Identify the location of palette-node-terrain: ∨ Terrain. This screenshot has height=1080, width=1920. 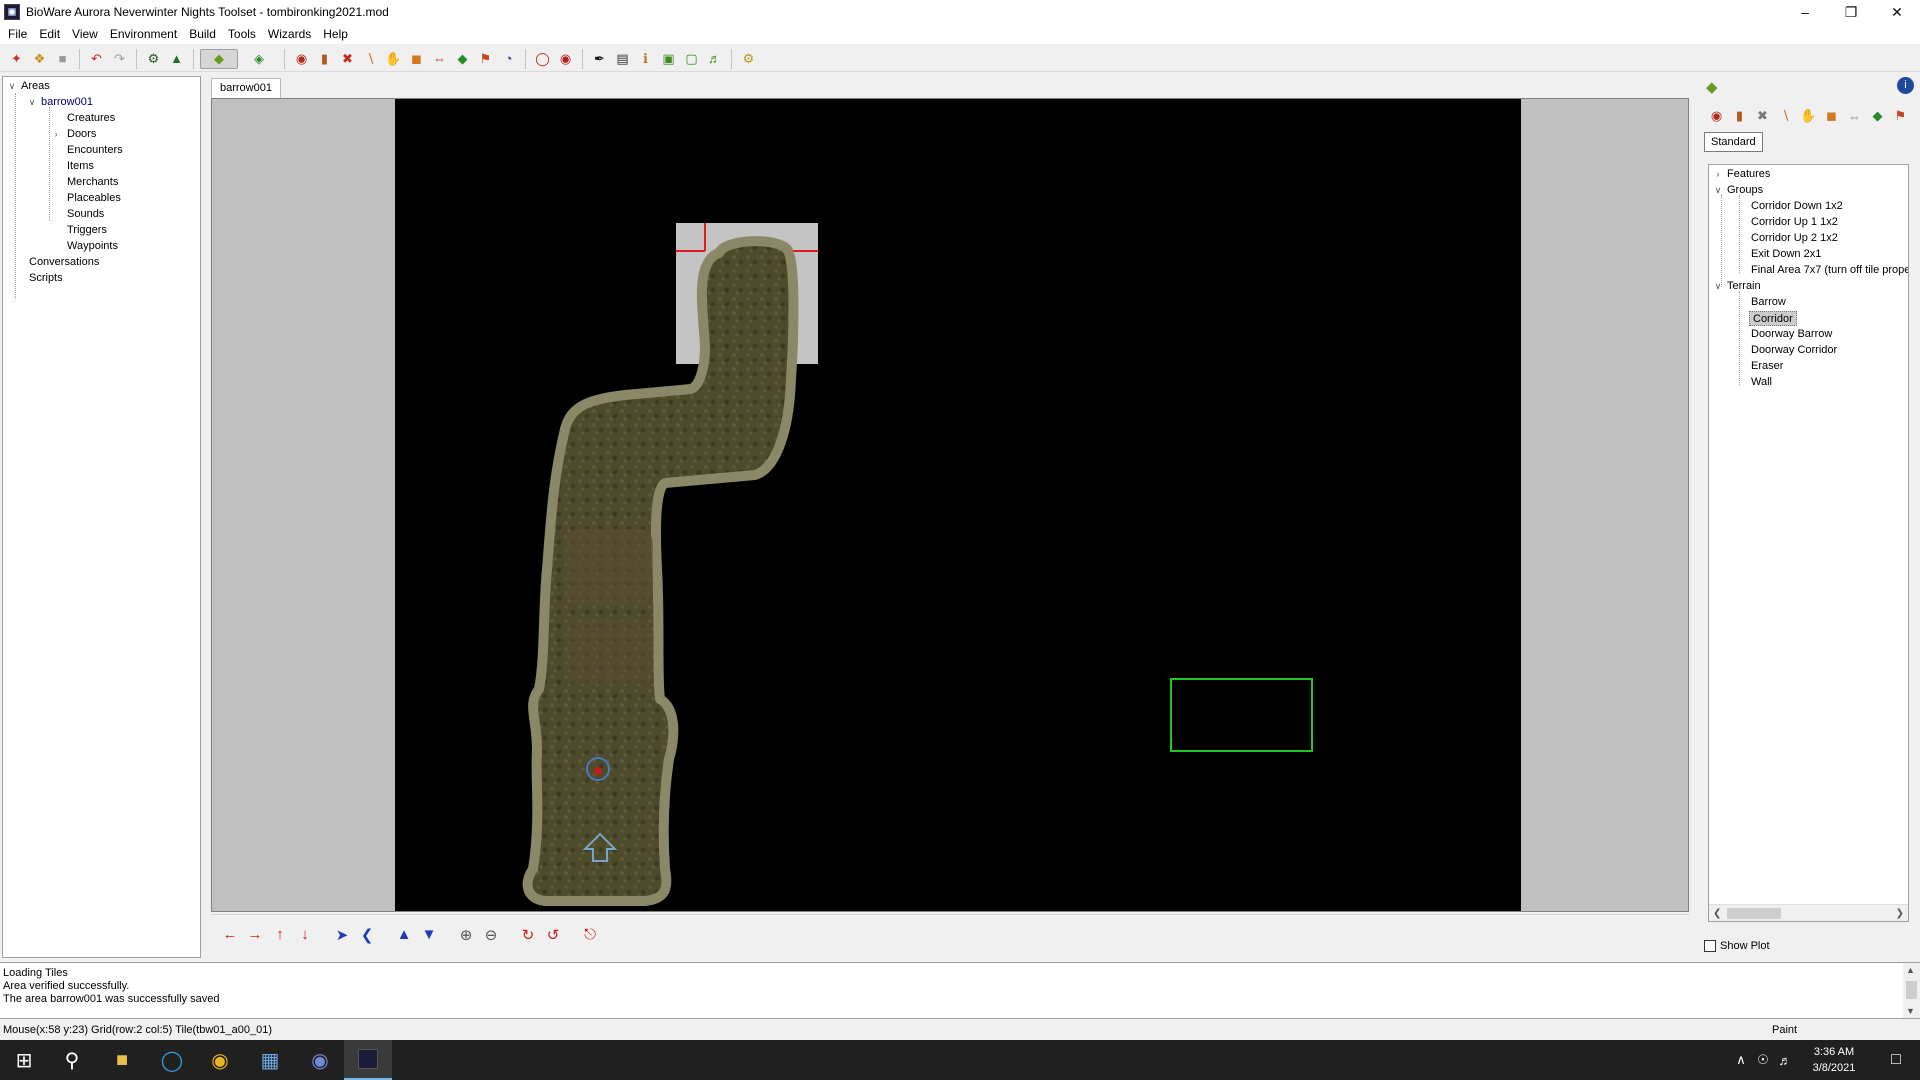
(1737, 286).